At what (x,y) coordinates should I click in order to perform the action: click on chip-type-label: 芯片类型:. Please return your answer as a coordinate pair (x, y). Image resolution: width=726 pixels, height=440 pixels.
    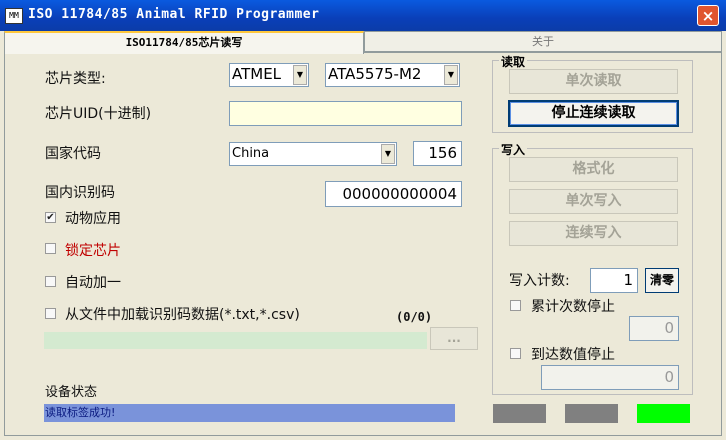
    Looking at the image, I should click on (75, 79).